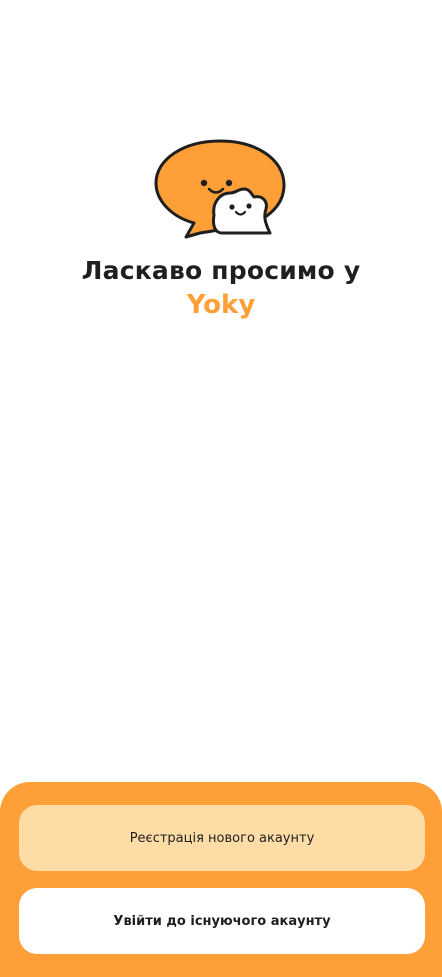 This screenshot has width=442, height=977. What do you see at coordinates (222, 838) in the screenshot?
I see `register-button: Реєстрація нового акаунту` at bounding box center [222, 838].